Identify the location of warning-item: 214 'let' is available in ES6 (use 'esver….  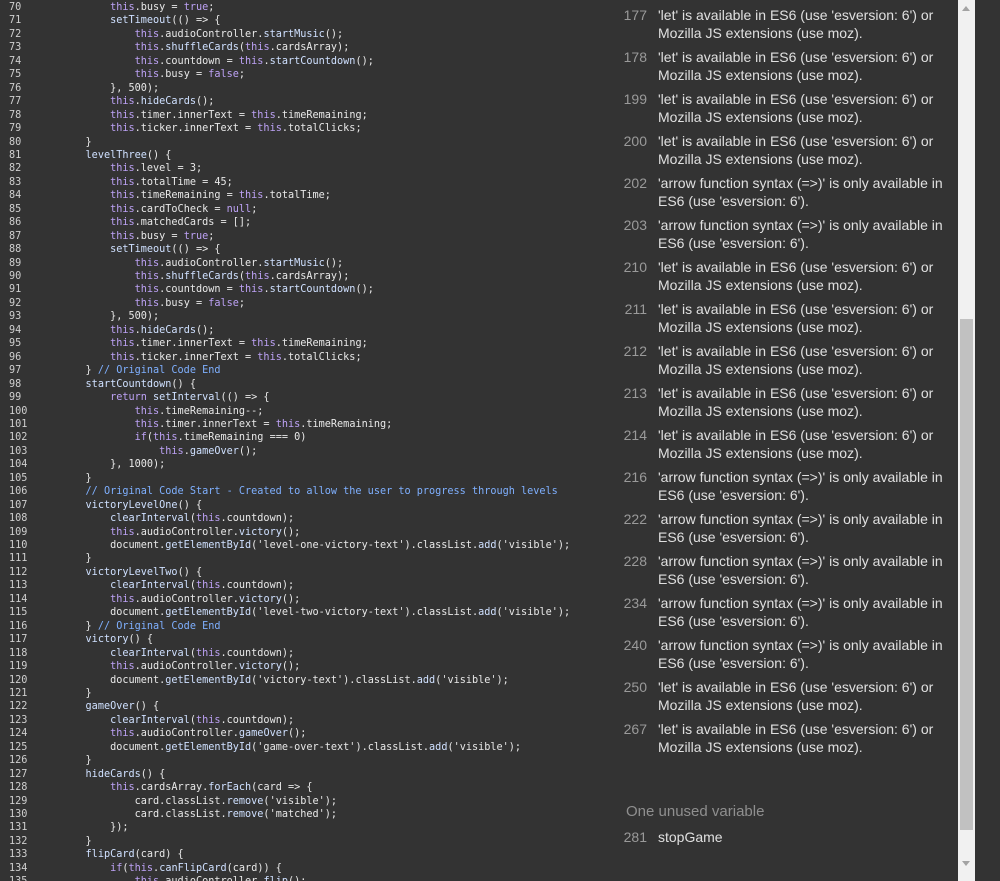
(779, 442).